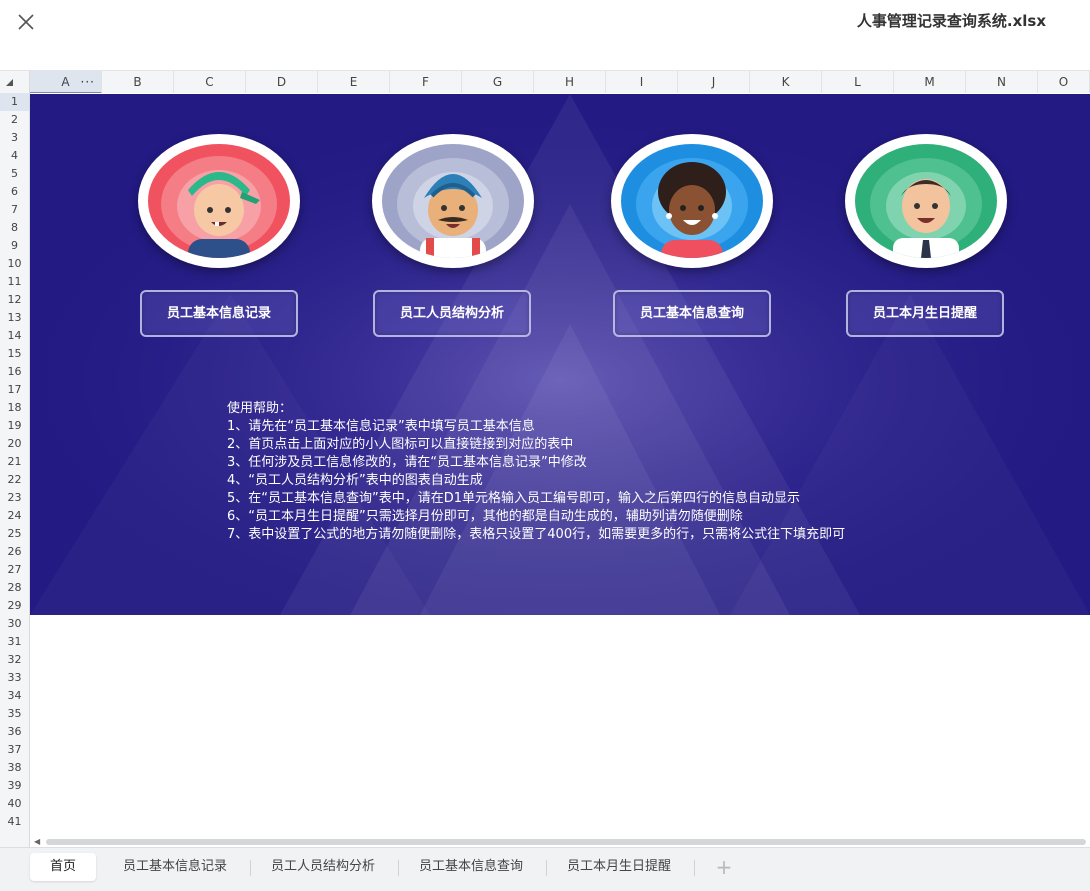  Describe the element at coordinates (566, 842) in the screenshot. I see `scroll-thumb` at that location.